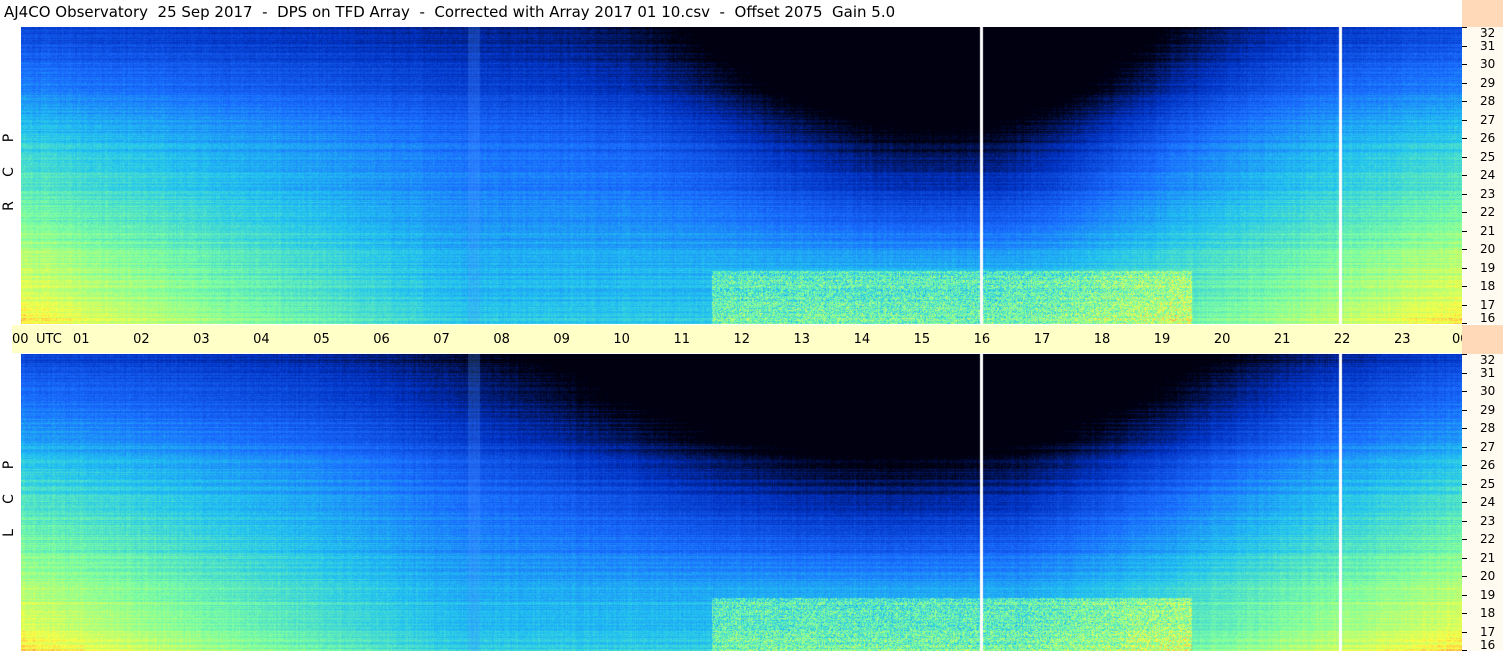  What do you see at coordinates (261, 339) in the screenshot?
I see `utc-tick-label: 04` at bounding box center [261, 339].